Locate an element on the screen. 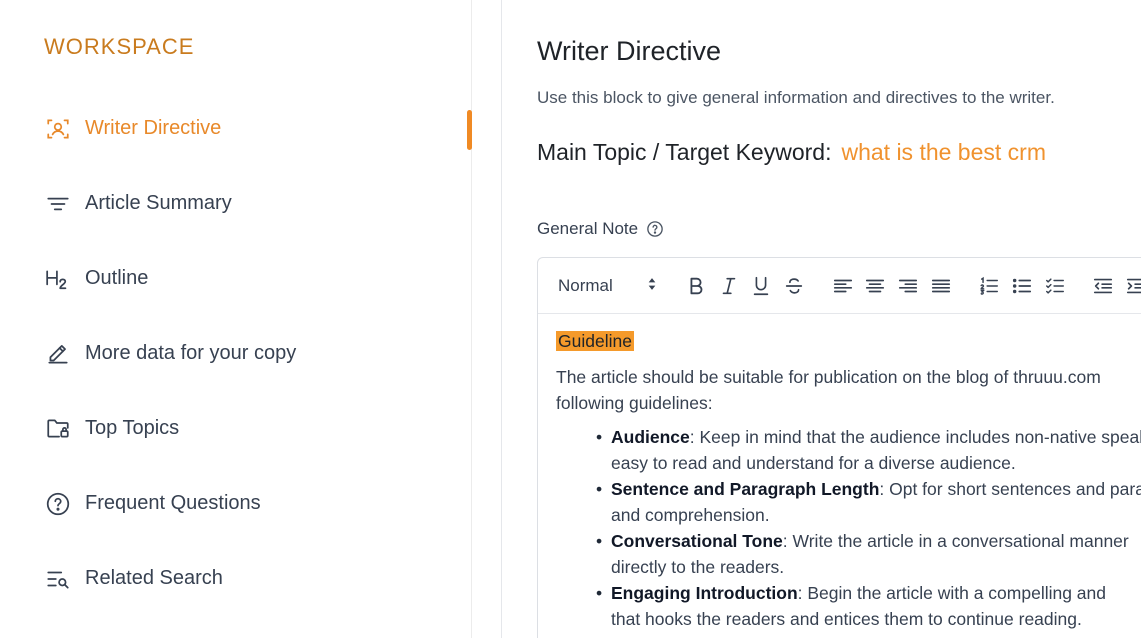  sidebar-item-label: Article Summary is located at coordinates (158, 203).